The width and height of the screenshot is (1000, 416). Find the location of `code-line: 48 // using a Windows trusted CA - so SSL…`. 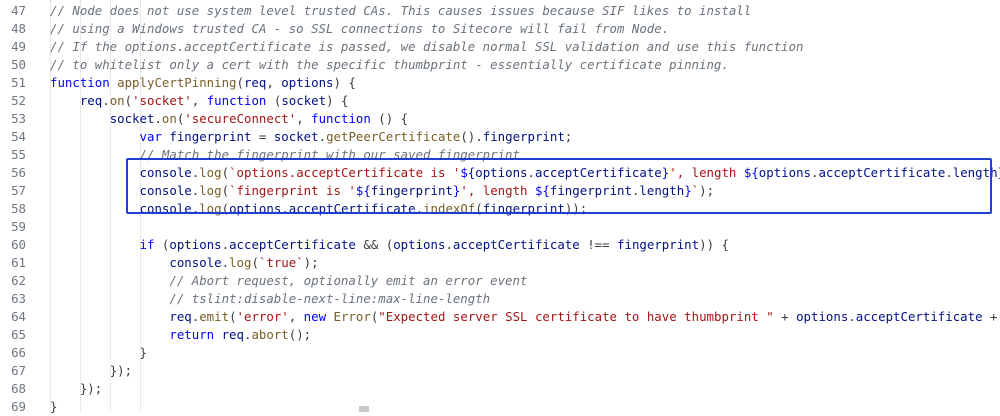

code-line: 48 // using a Windows trusted CA - so SSL… is located at coordinates (500, 29).